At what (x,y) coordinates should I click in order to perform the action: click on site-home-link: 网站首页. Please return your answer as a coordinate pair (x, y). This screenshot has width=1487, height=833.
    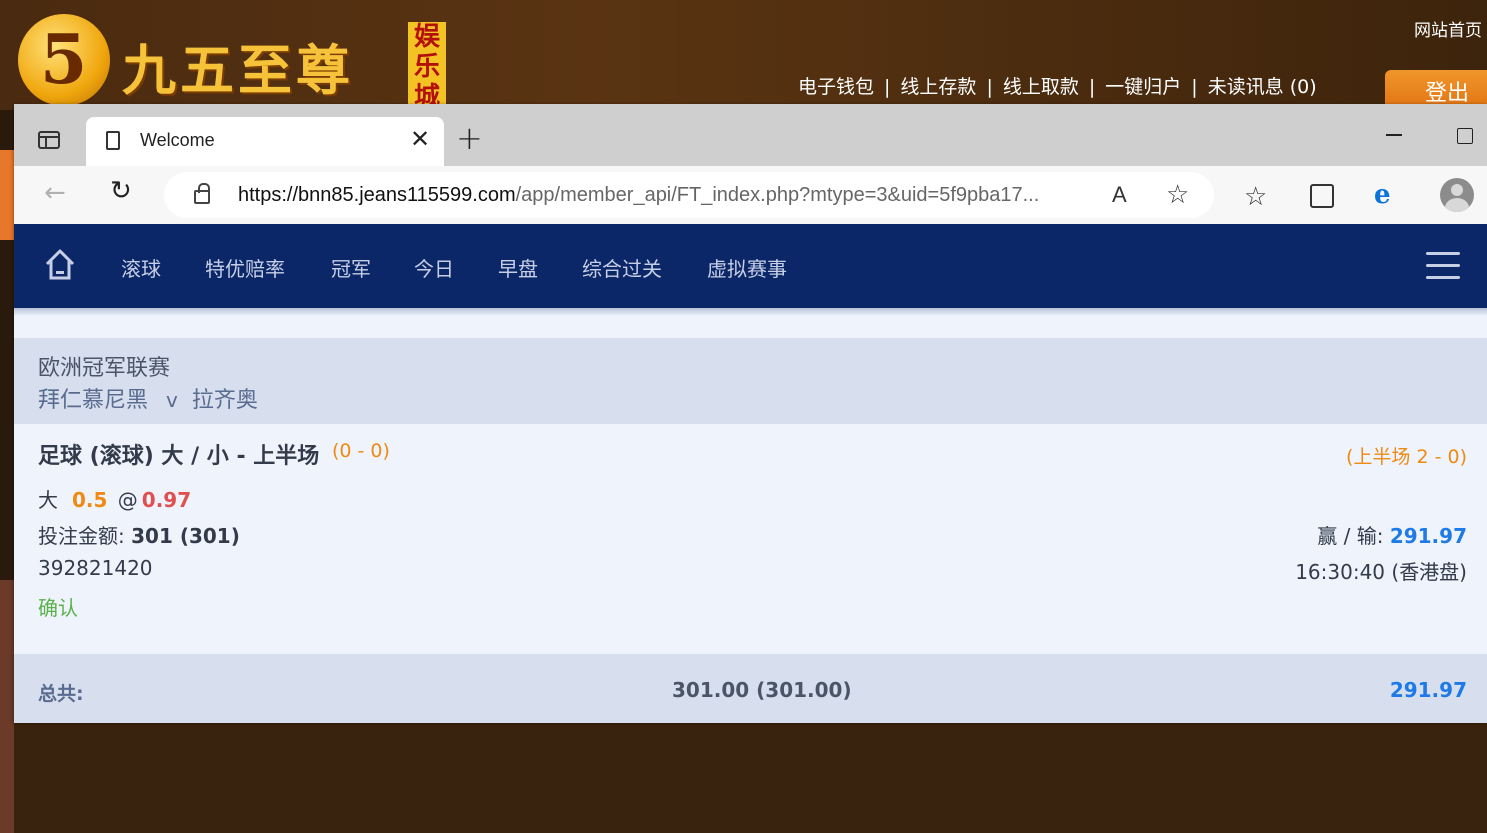
    Looking at the image, I should click on (1448, 28).